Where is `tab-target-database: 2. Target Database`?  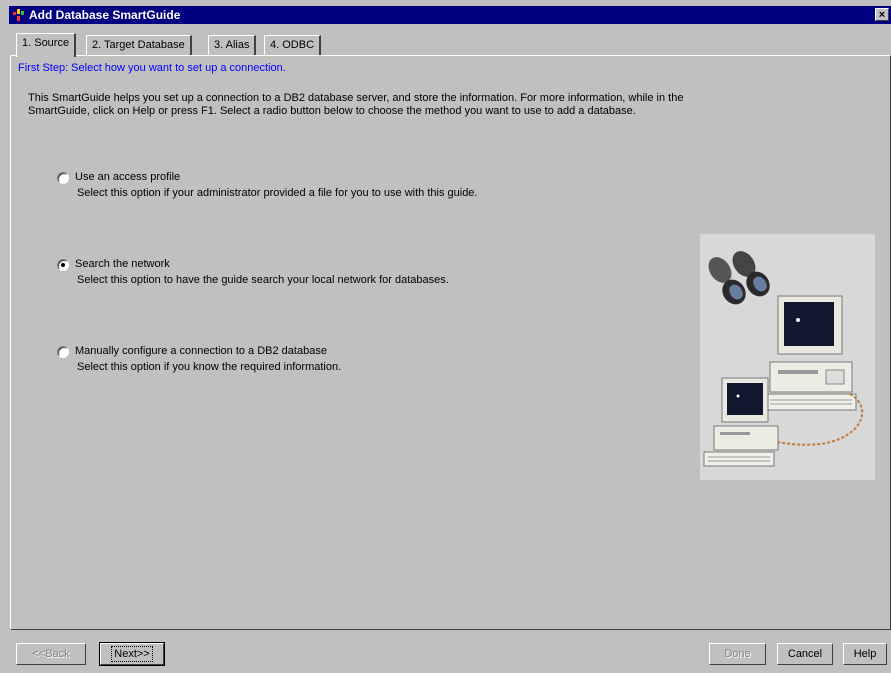 tab-target-database: 2. Target Database is located at coordinates (139, 45).